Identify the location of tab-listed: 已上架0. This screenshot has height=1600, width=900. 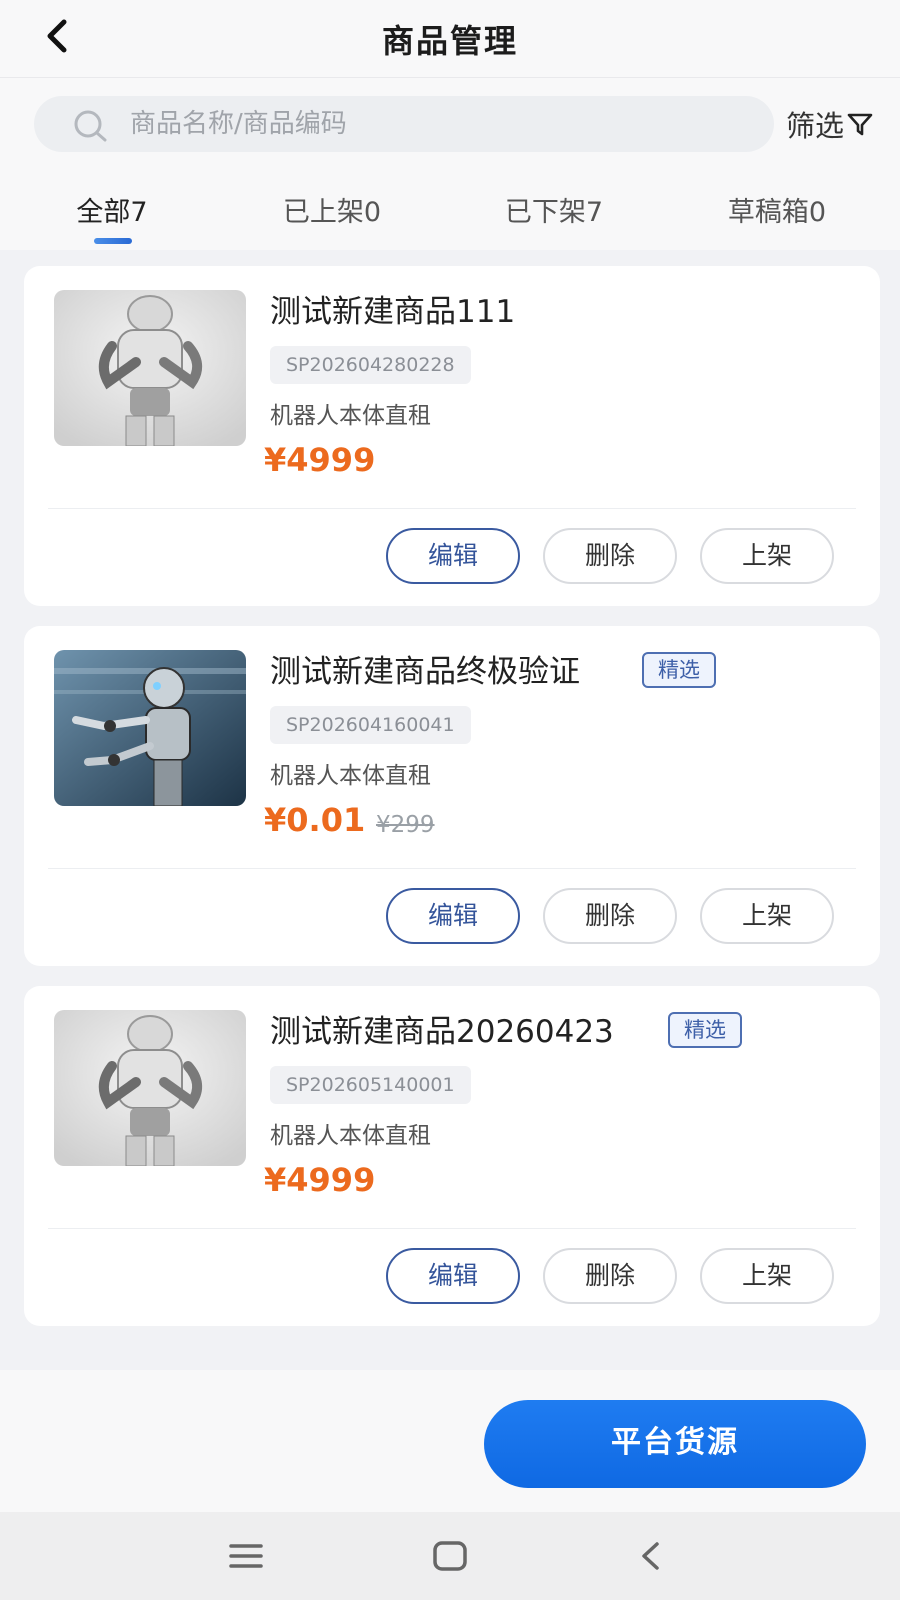
(332, 210).